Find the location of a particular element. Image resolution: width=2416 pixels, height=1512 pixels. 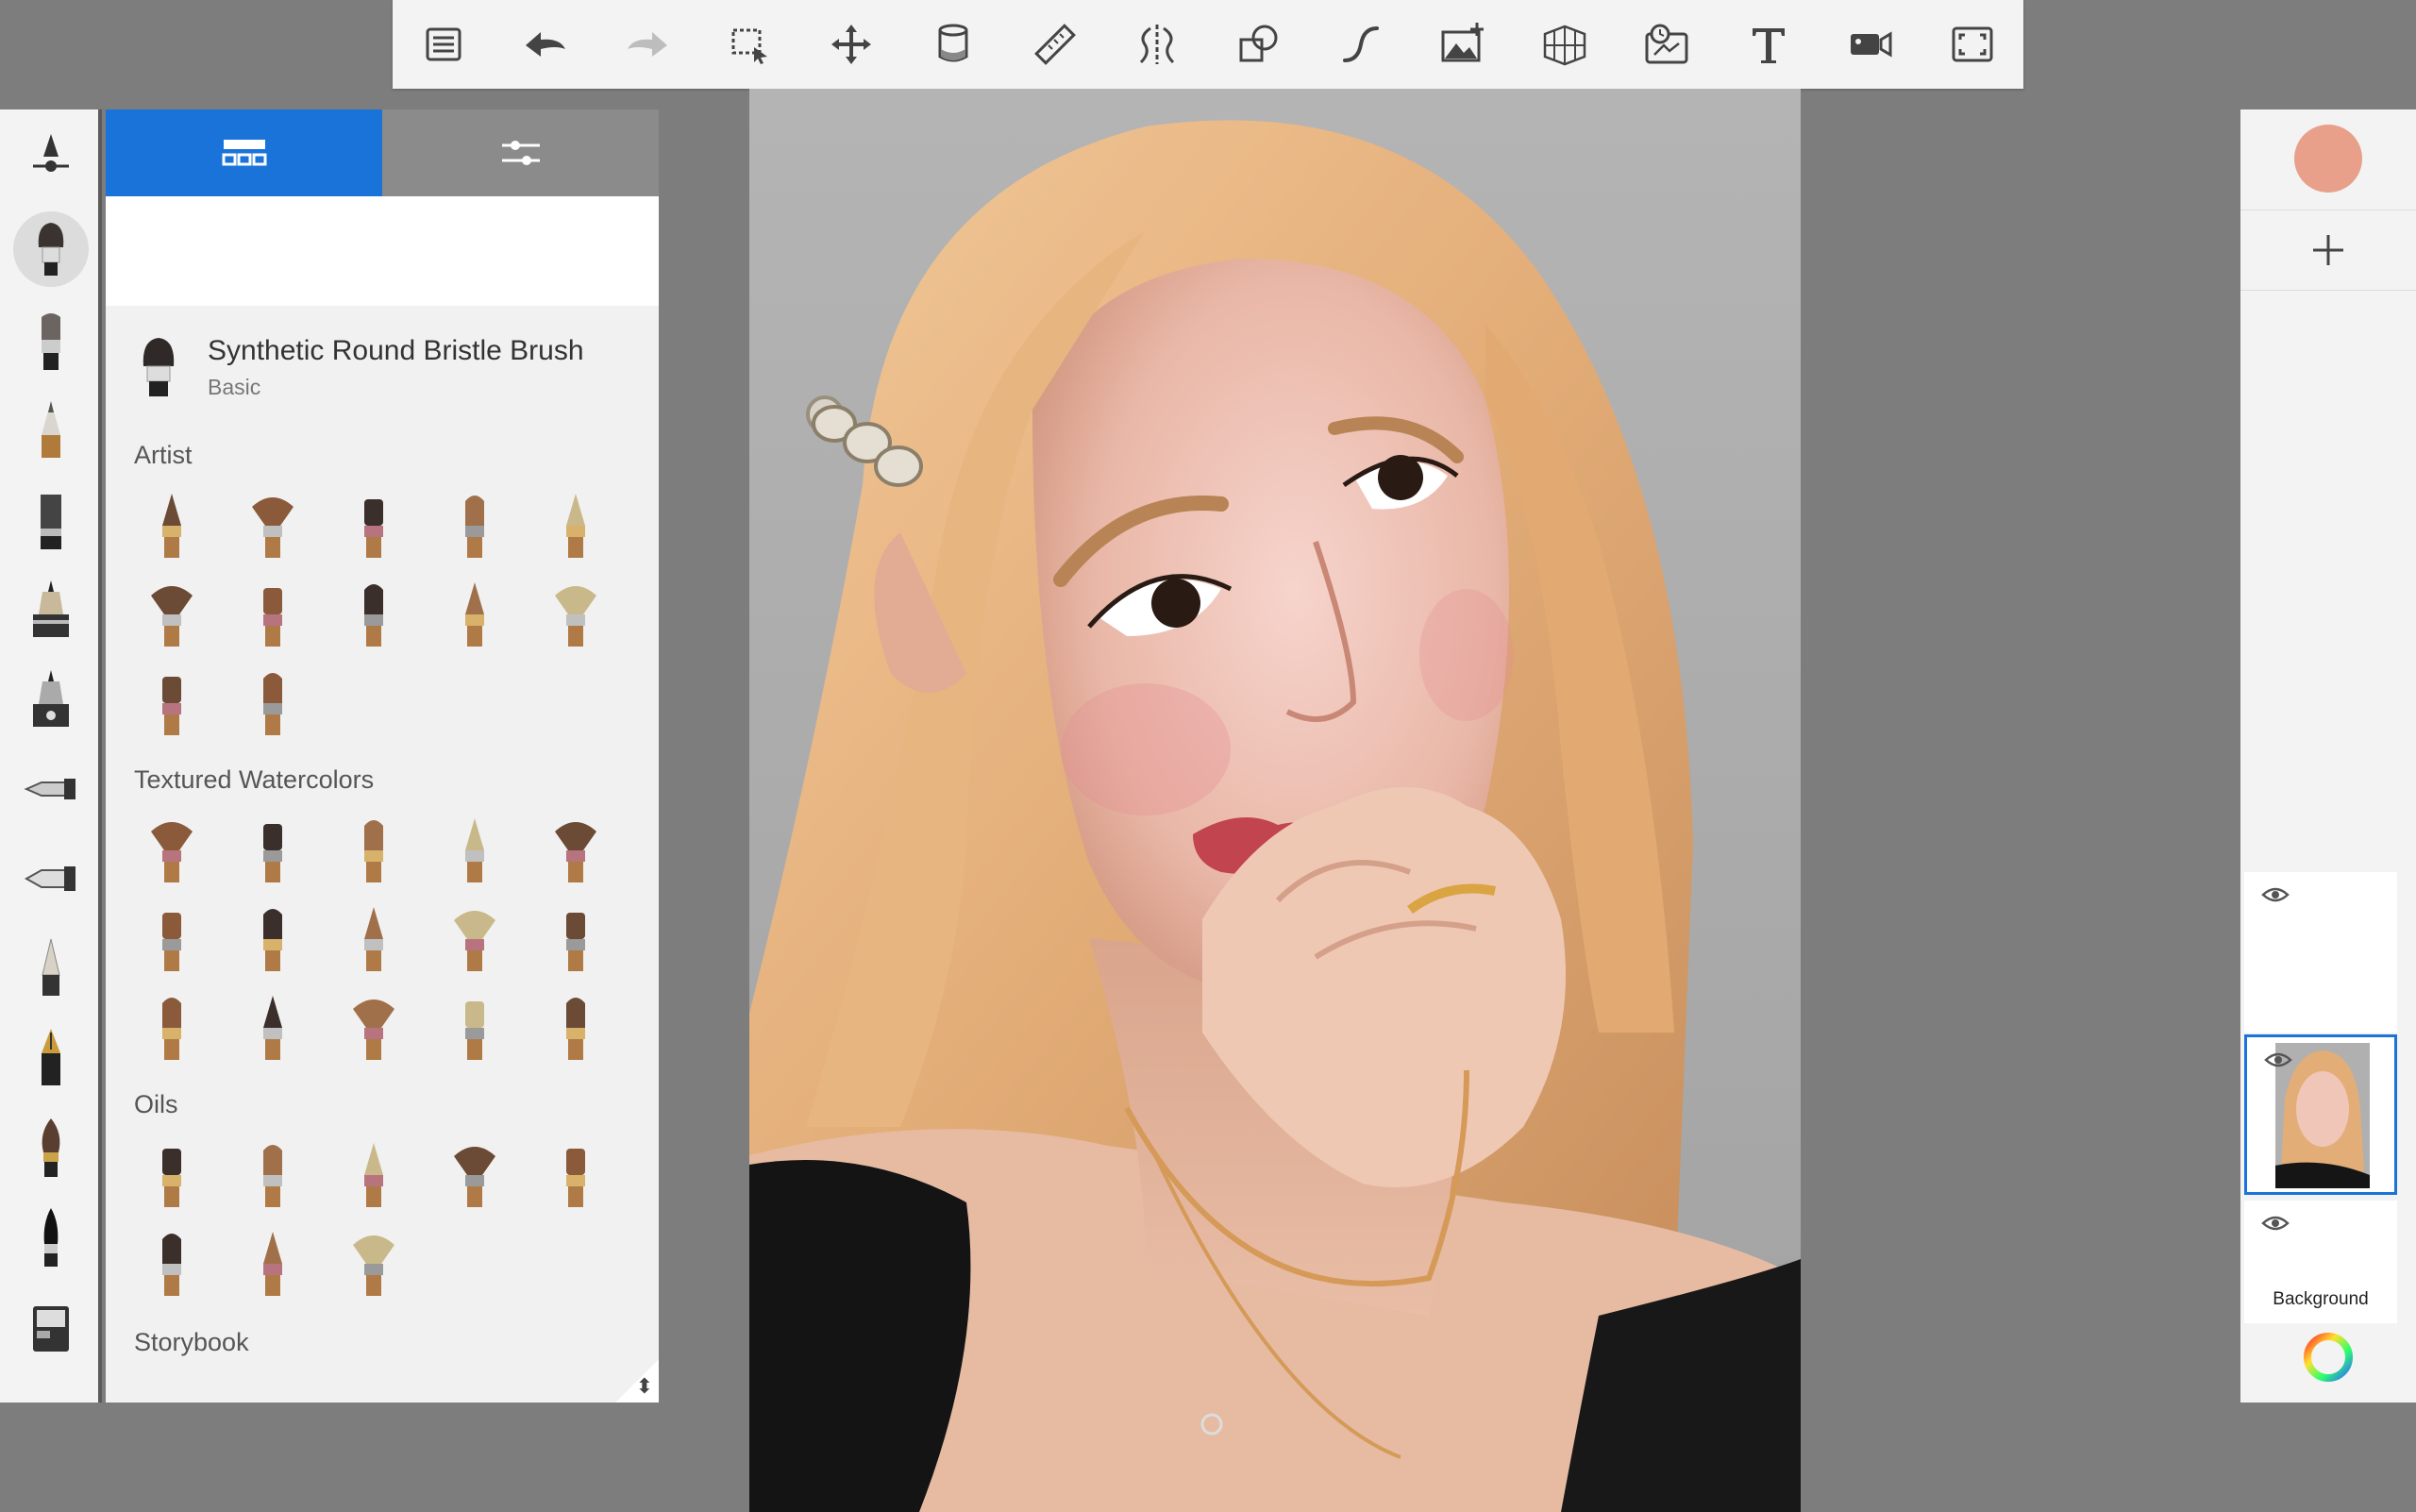

pencil-brush-icon is located at coordinates (51, 429).